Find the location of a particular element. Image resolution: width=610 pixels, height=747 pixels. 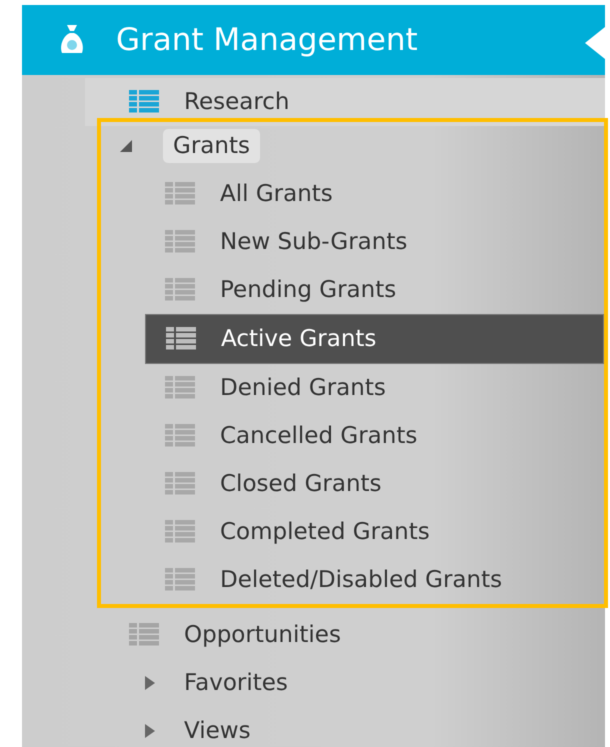

app-title: Grant Management is located at coordinates (267, 40).